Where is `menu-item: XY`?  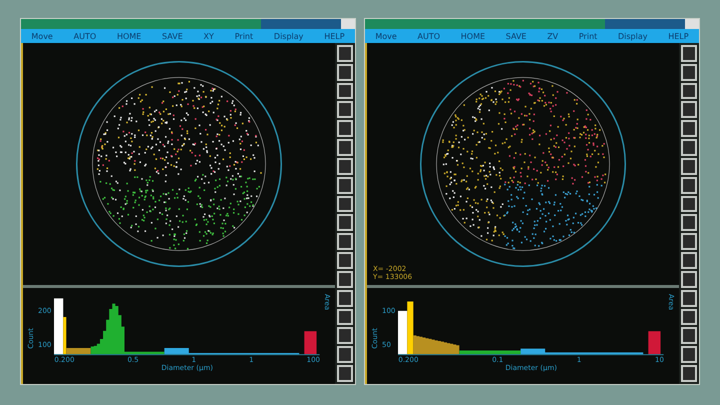 menu-item: XY is located at coordinates (209, 36).